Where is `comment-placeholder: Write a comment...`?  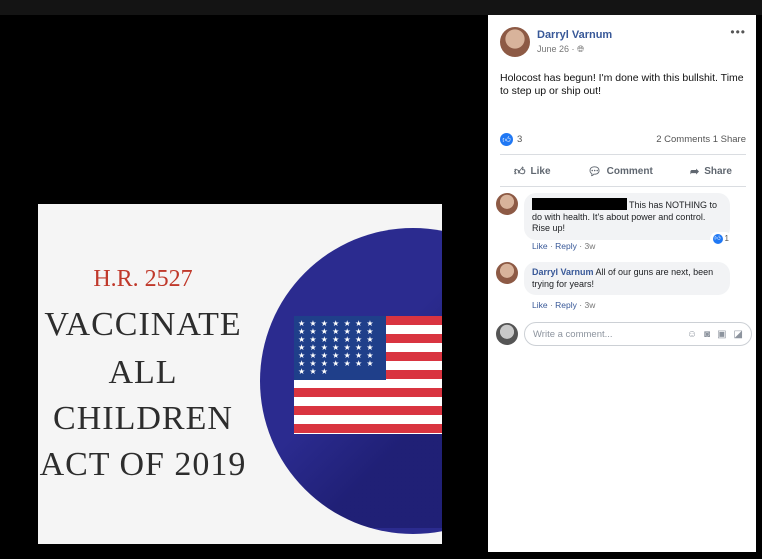 comment-placeholder: Write a comment... is located at coordinates (573, 334).